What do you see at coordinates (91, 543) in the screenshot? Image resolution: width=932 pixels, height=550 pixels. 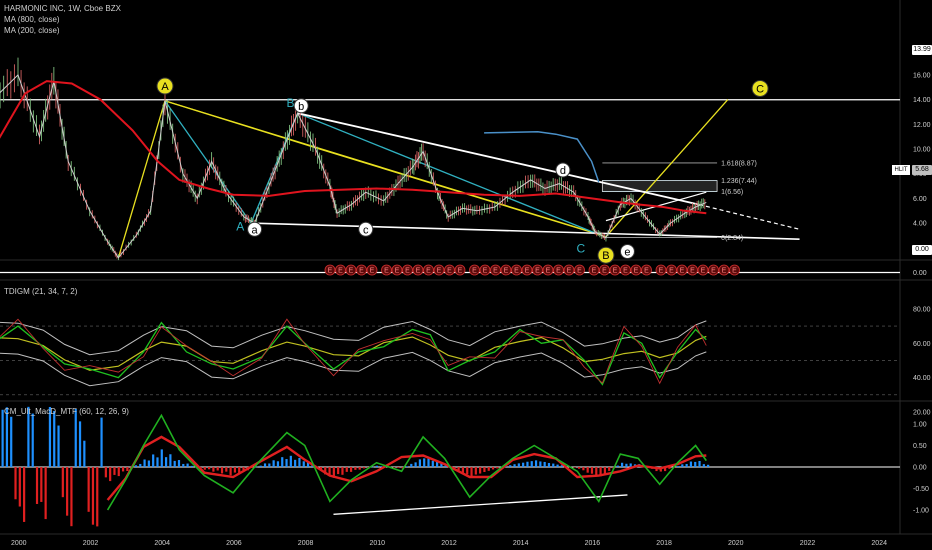 I see `time-tick-label: 2002` at bounding box center [91, 543].